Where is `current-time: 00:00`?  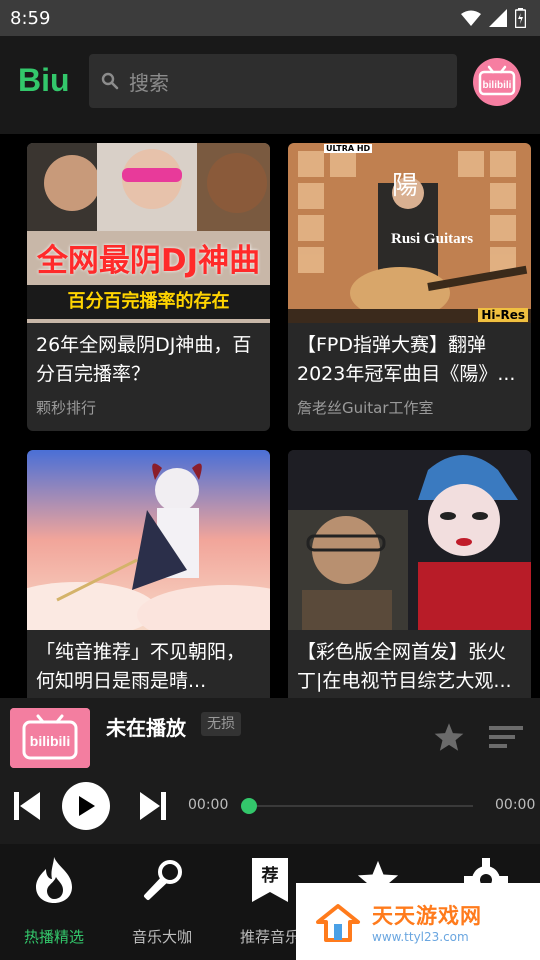
current-time: 00:00 is located at coordinates (208, 805).